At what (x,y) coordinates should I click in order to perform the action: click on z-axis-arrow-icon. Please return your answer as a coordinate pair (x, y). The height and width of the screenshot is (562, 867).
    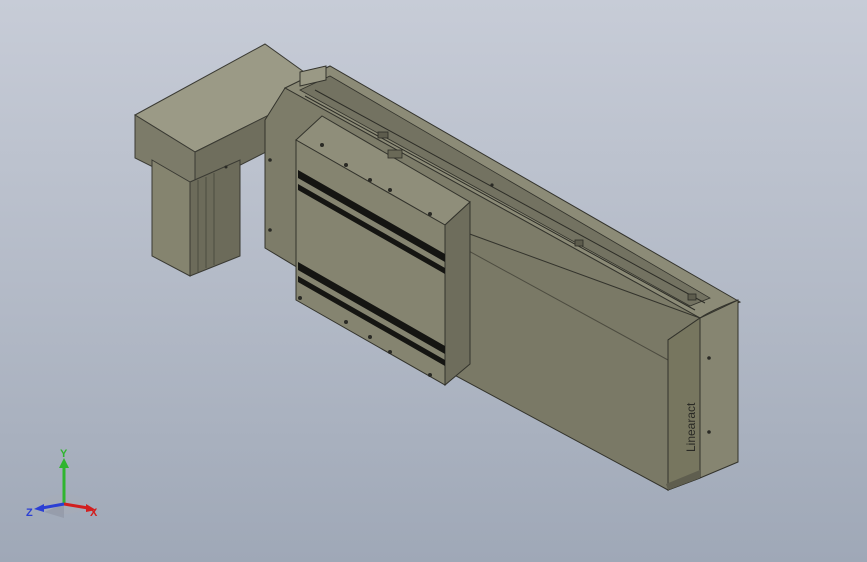
    Looking at the image, I should click on (39, 508).